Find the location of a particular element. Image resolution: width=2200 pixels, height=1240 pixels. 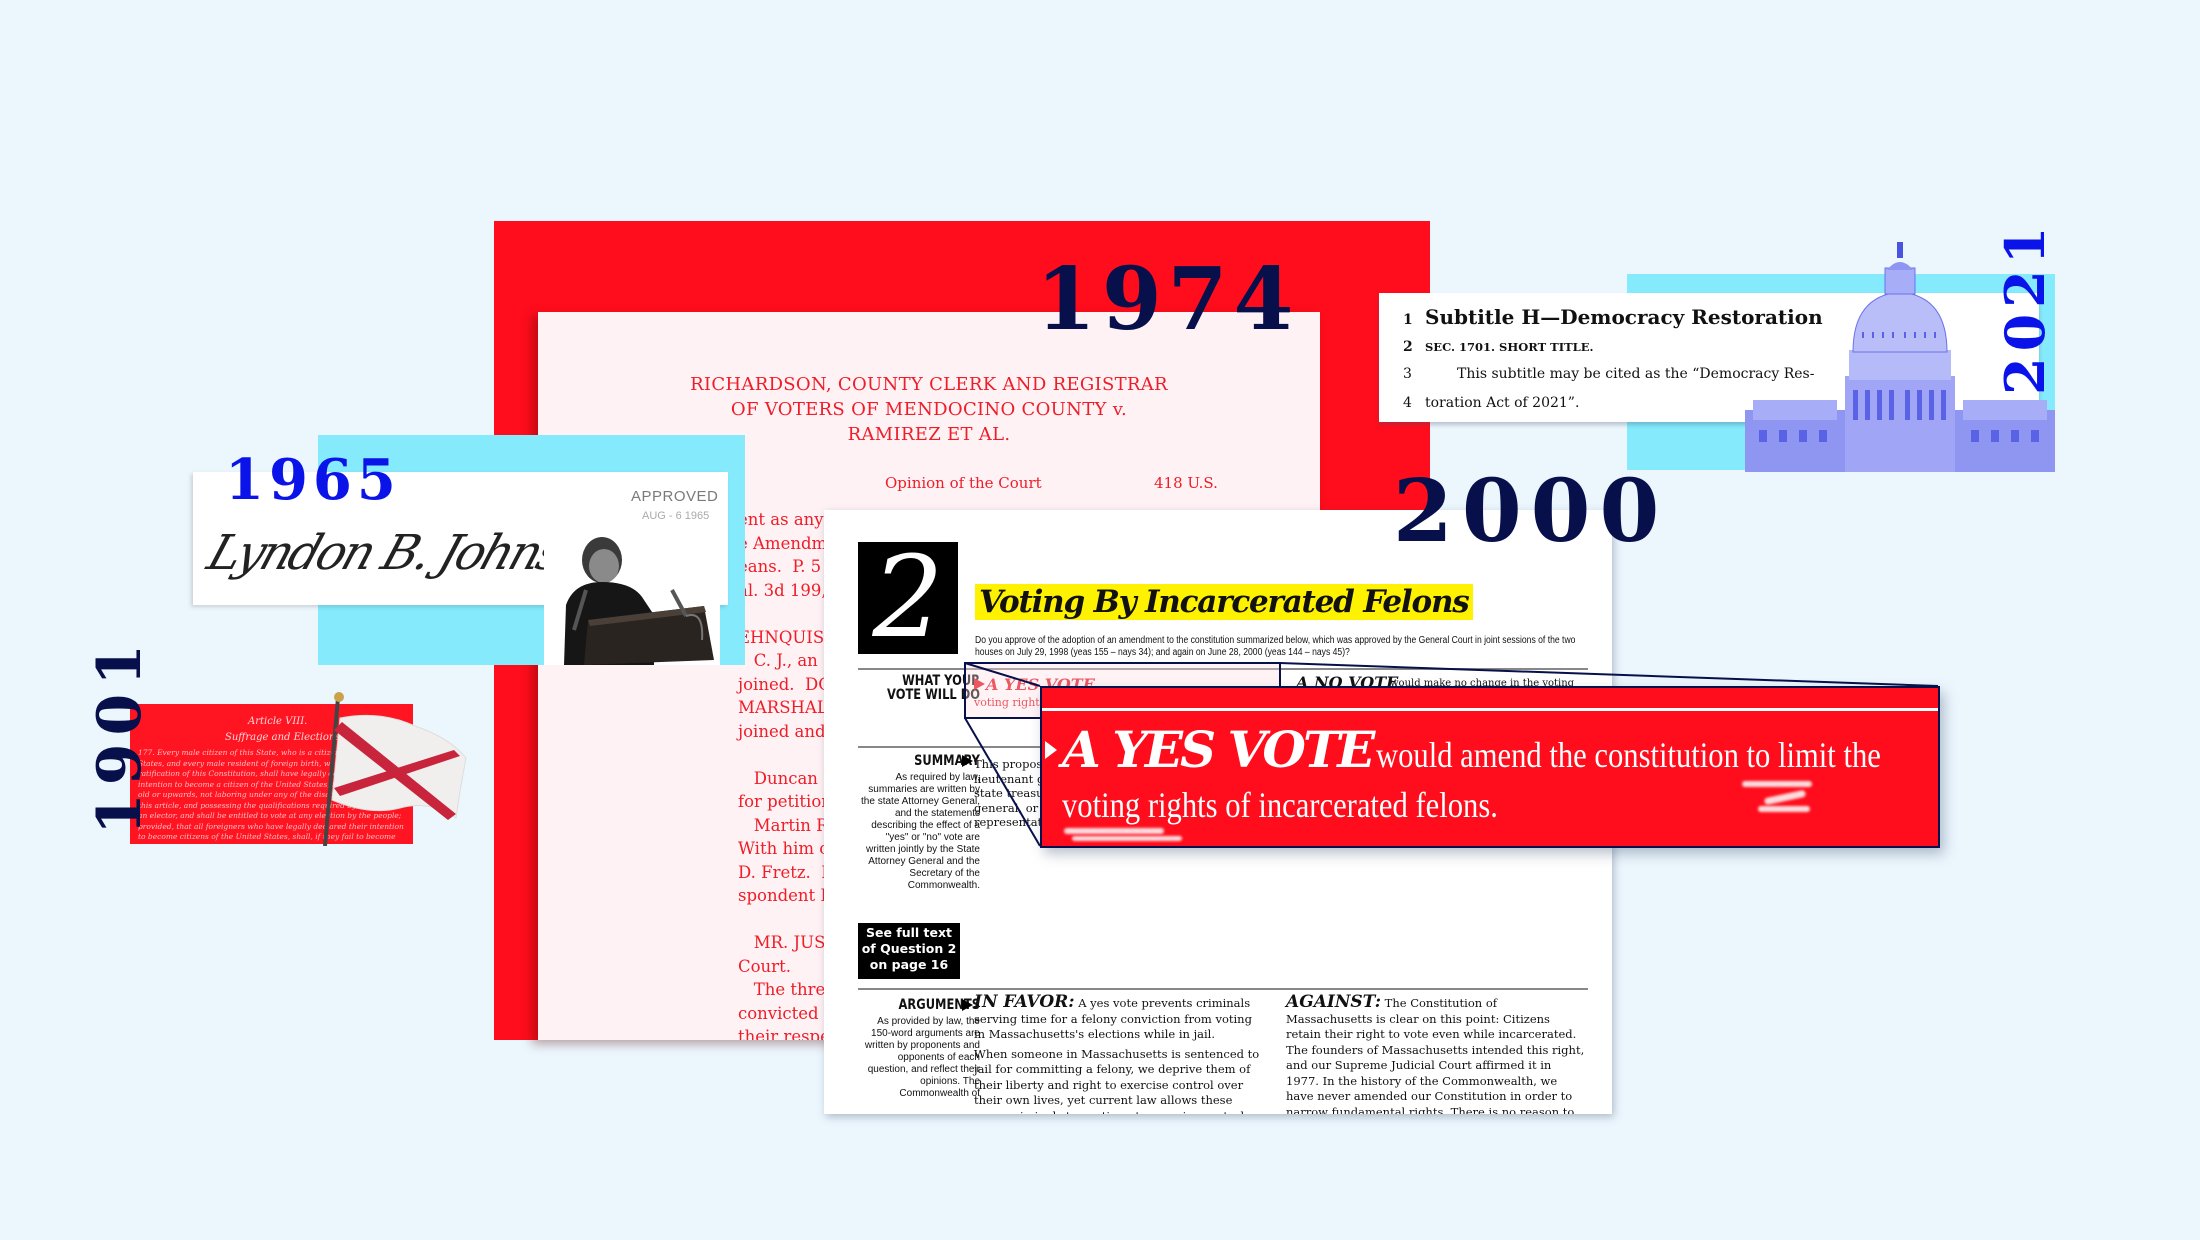

running-head: Opinion of the Court is located at coordinates (963, 483).